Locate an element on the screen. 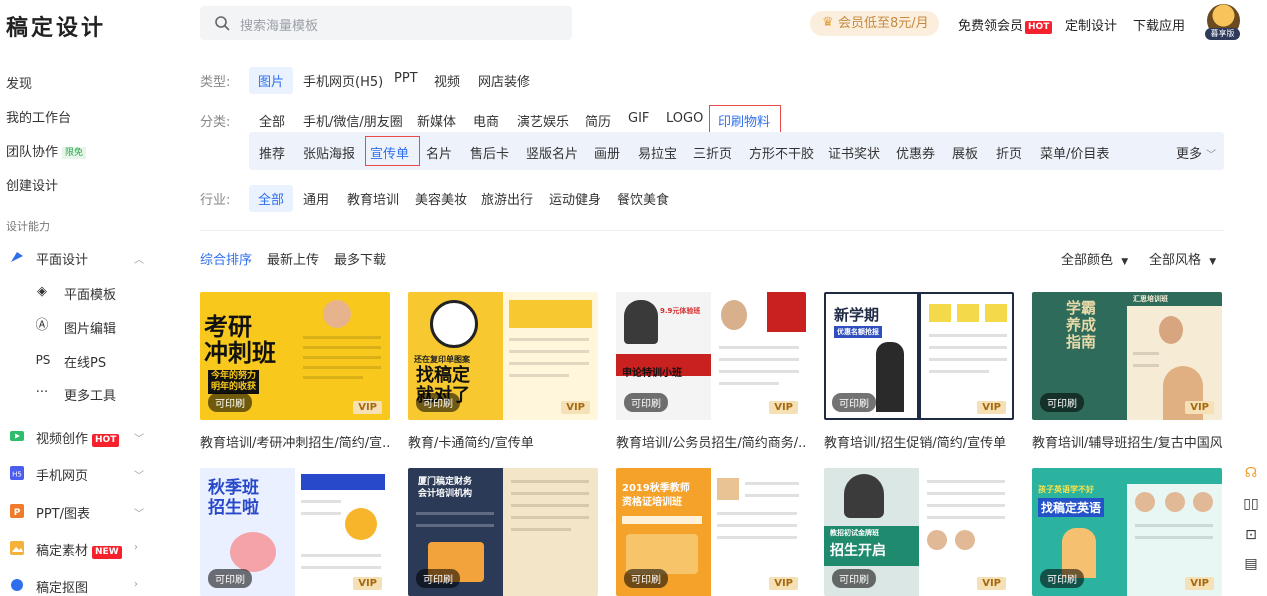 The height and width of the screenshot is (596, 1267). color-filter-dropdown: 全部颜色 ▼ is located at coordinates (1094, 258).